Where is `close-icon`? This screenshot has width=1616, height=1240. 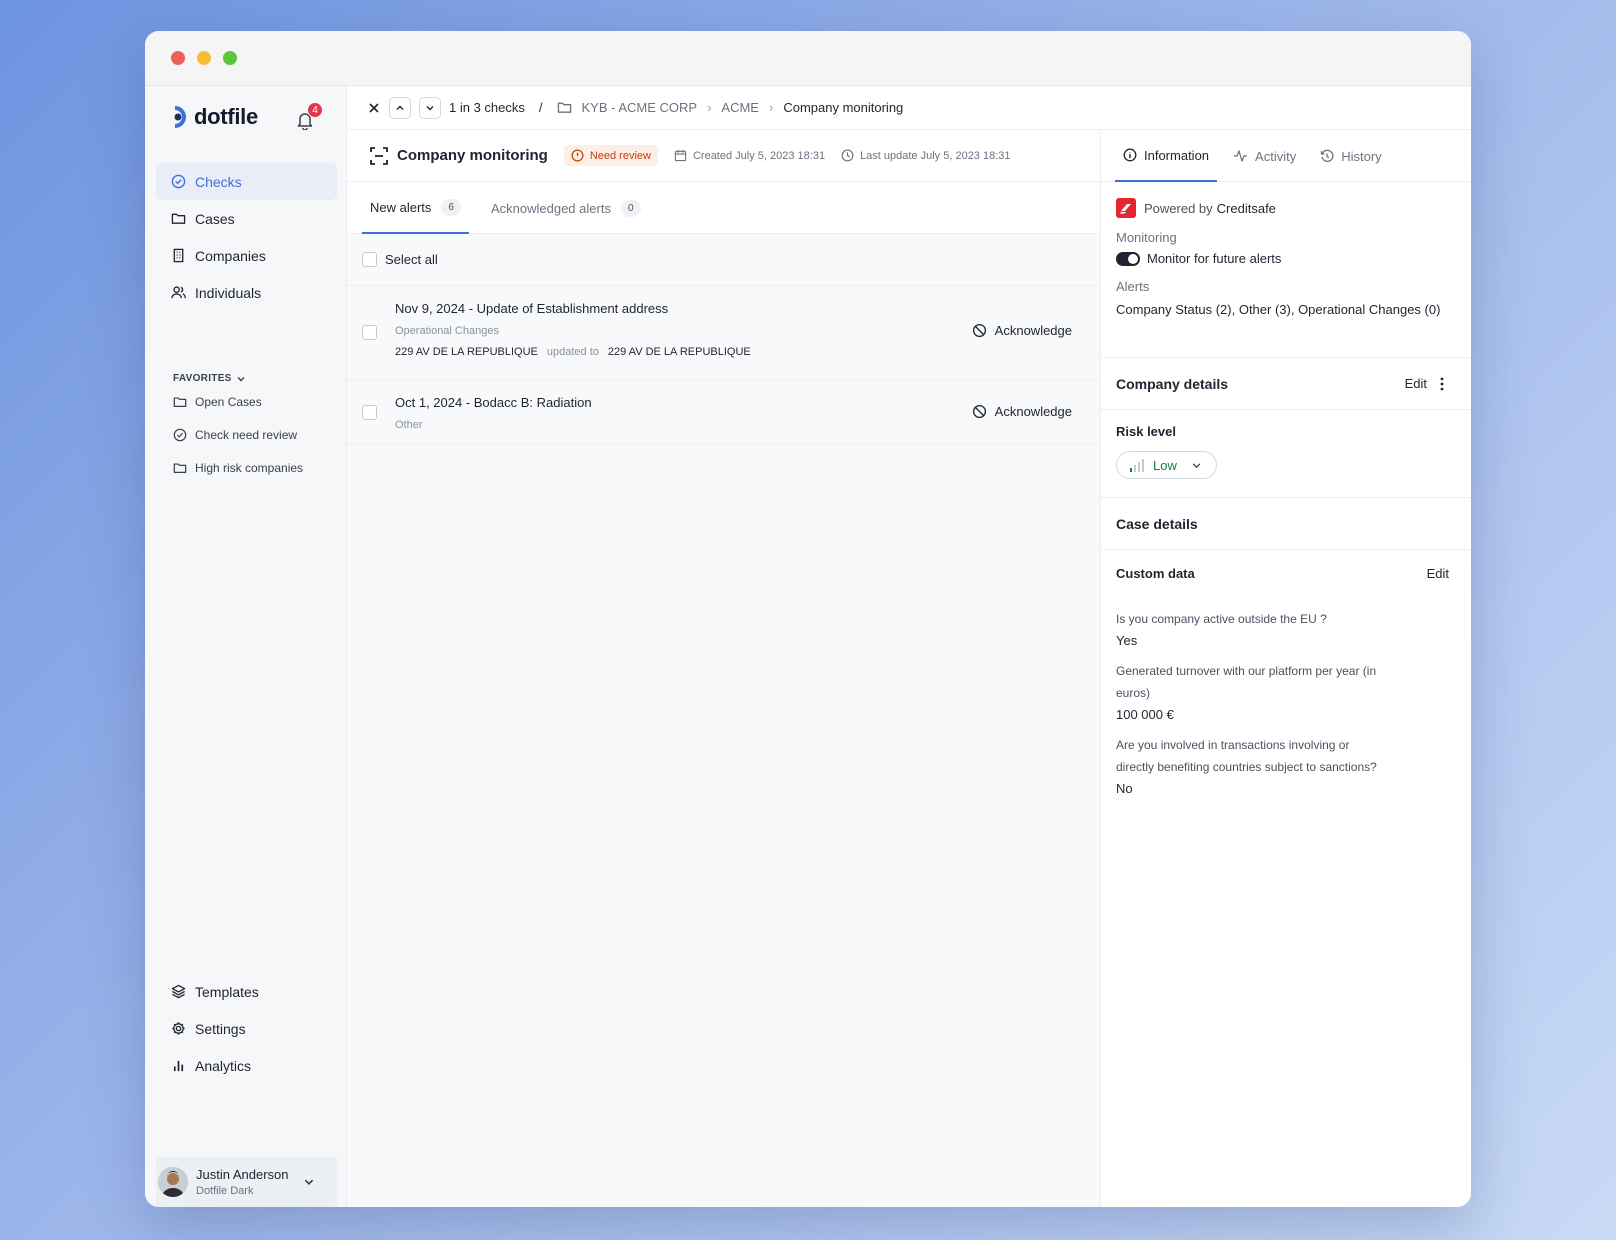
close-icon is located at coordinates (374, 108).